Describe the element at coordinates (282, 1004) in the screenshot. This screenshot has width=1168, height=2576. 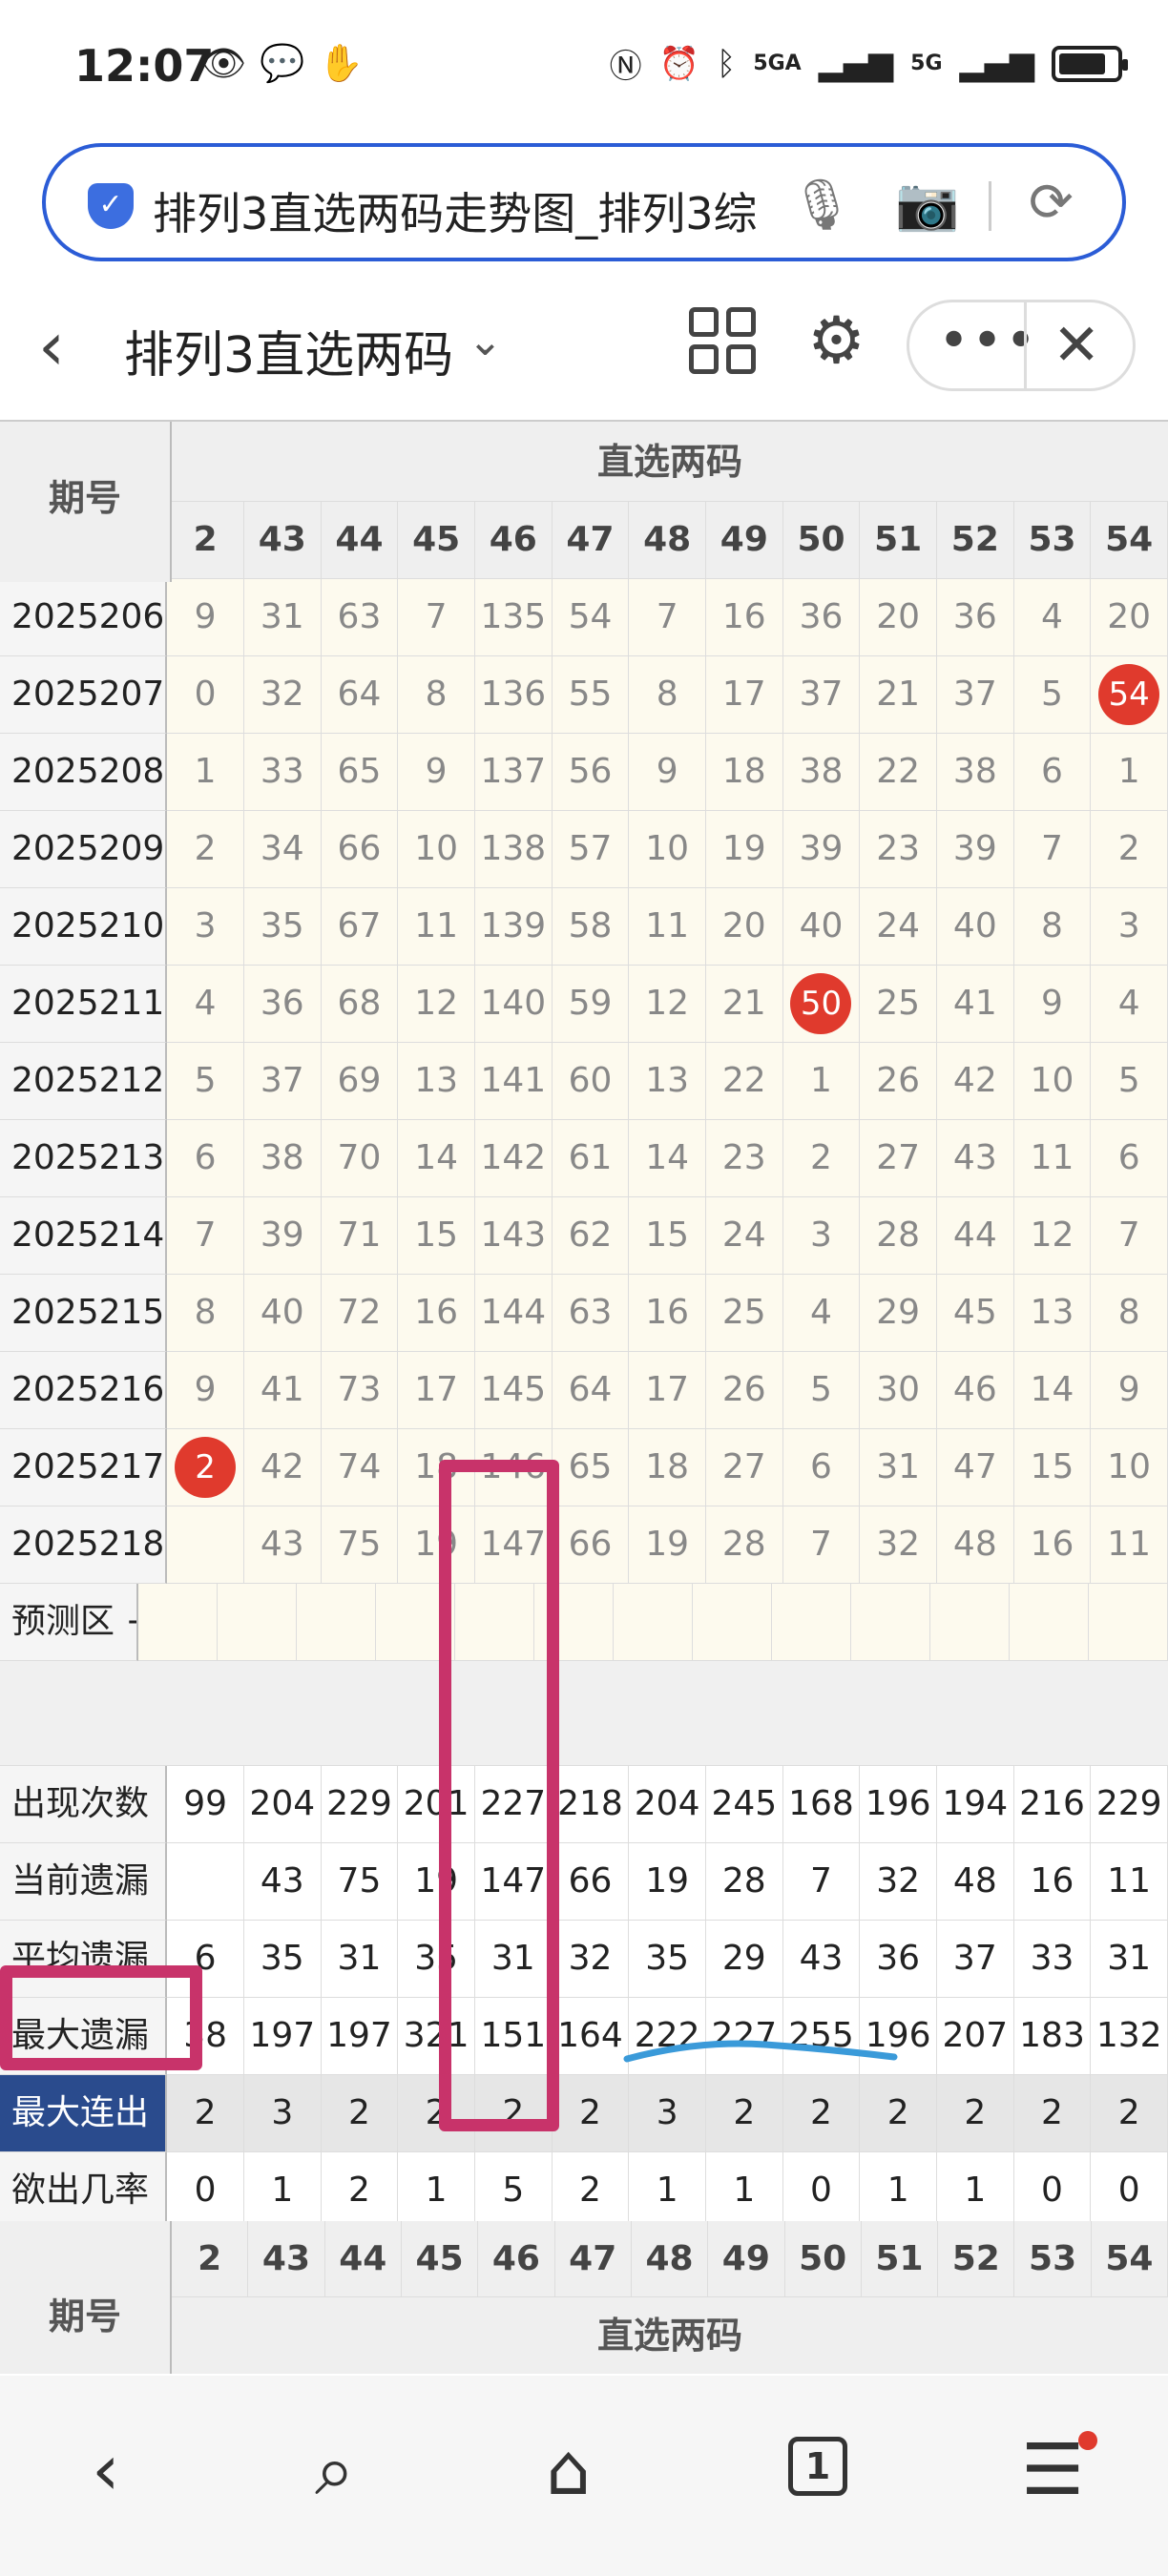
I see `data-cell: 36` at that location.